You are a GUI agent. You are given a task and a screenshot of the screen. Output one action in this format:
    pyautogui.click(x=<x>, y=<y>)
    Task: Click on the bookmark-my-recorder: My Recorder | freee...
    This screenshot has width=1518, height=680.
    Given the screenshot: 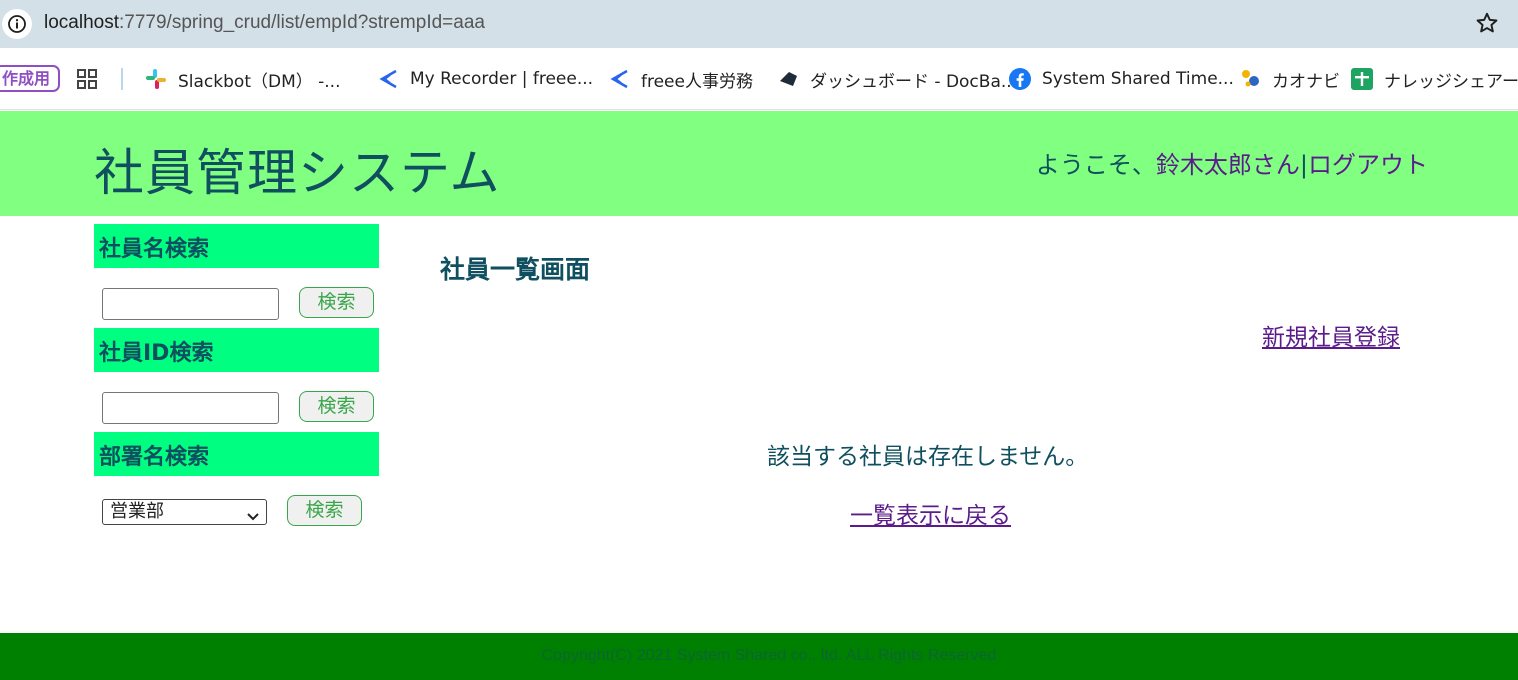 What is the action you would take?
    pyautogui.click(x=484, y=79)
    